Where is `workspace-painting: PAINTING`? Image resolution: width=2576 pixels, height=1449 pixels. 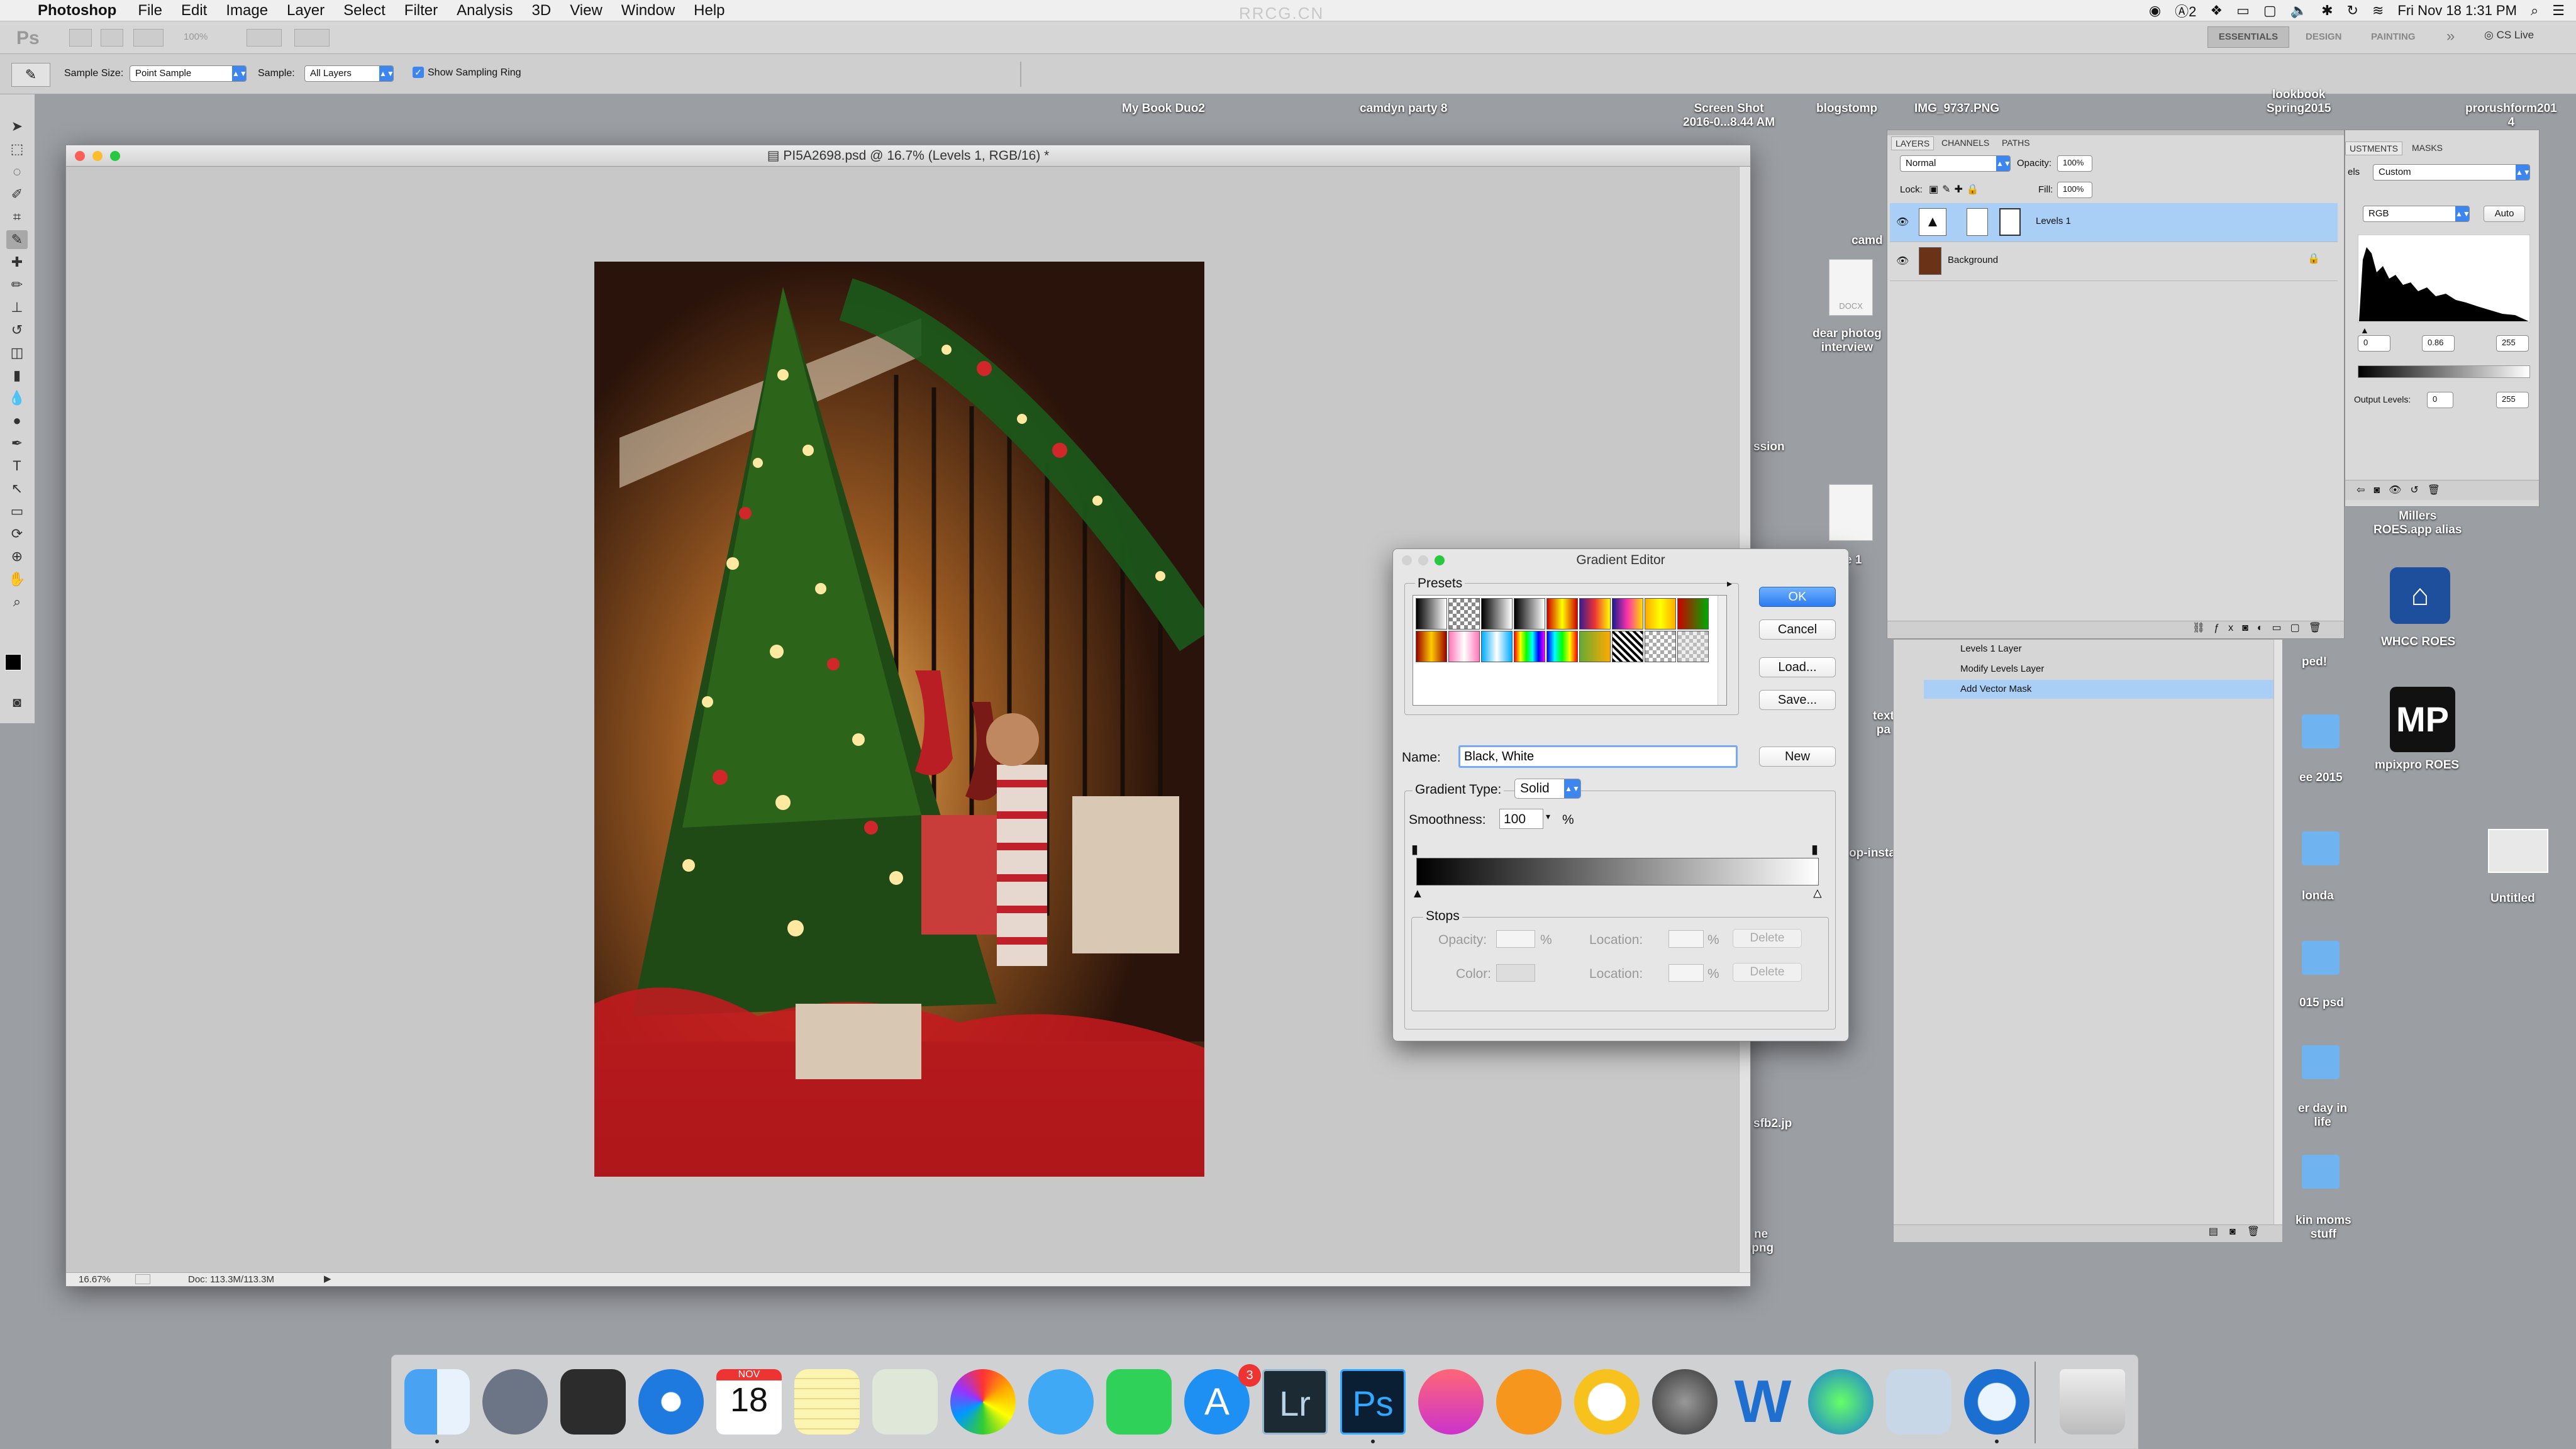 workspace-painting: PAINTING is located at coordinates (2393, 36).